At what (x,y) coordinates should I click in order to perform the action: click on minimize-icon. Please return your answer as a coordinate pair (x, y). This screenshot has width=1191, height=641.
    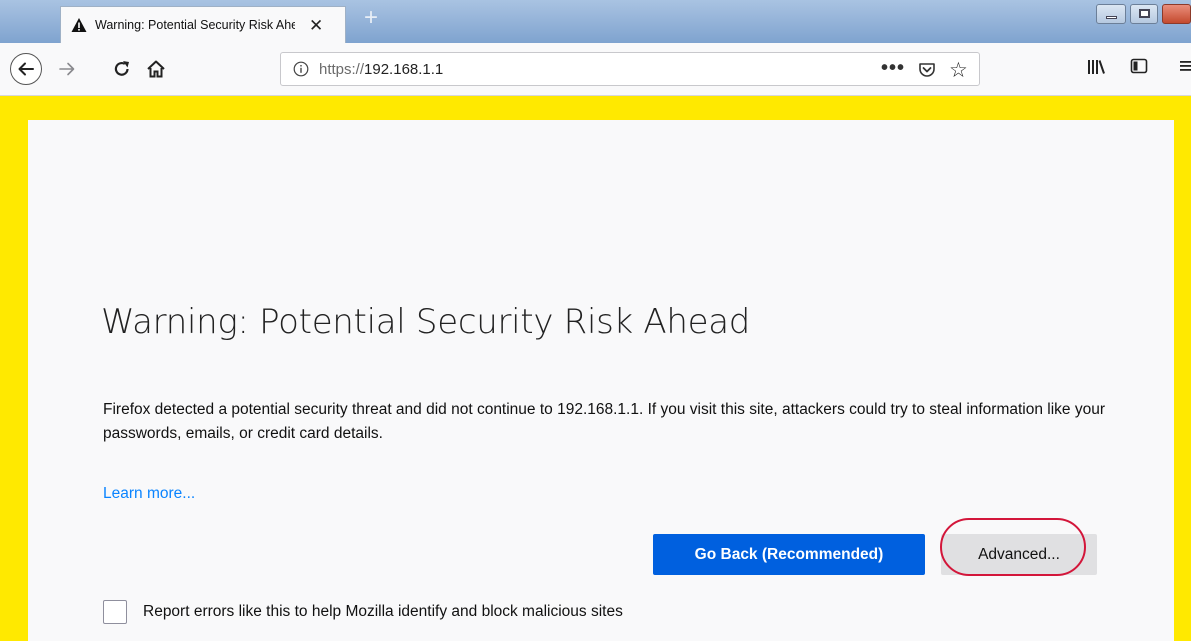
    Looking at the image, I should click on (1111, 17).